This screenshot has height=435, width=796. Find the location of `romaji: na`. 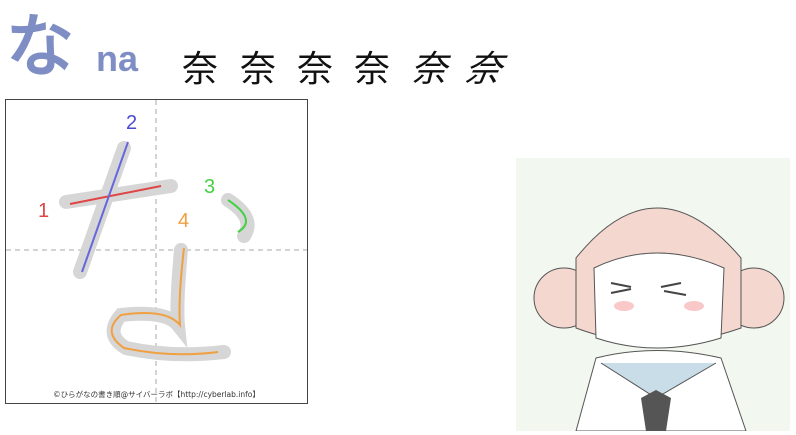

romaji: na is located at coordinates (117, 58).